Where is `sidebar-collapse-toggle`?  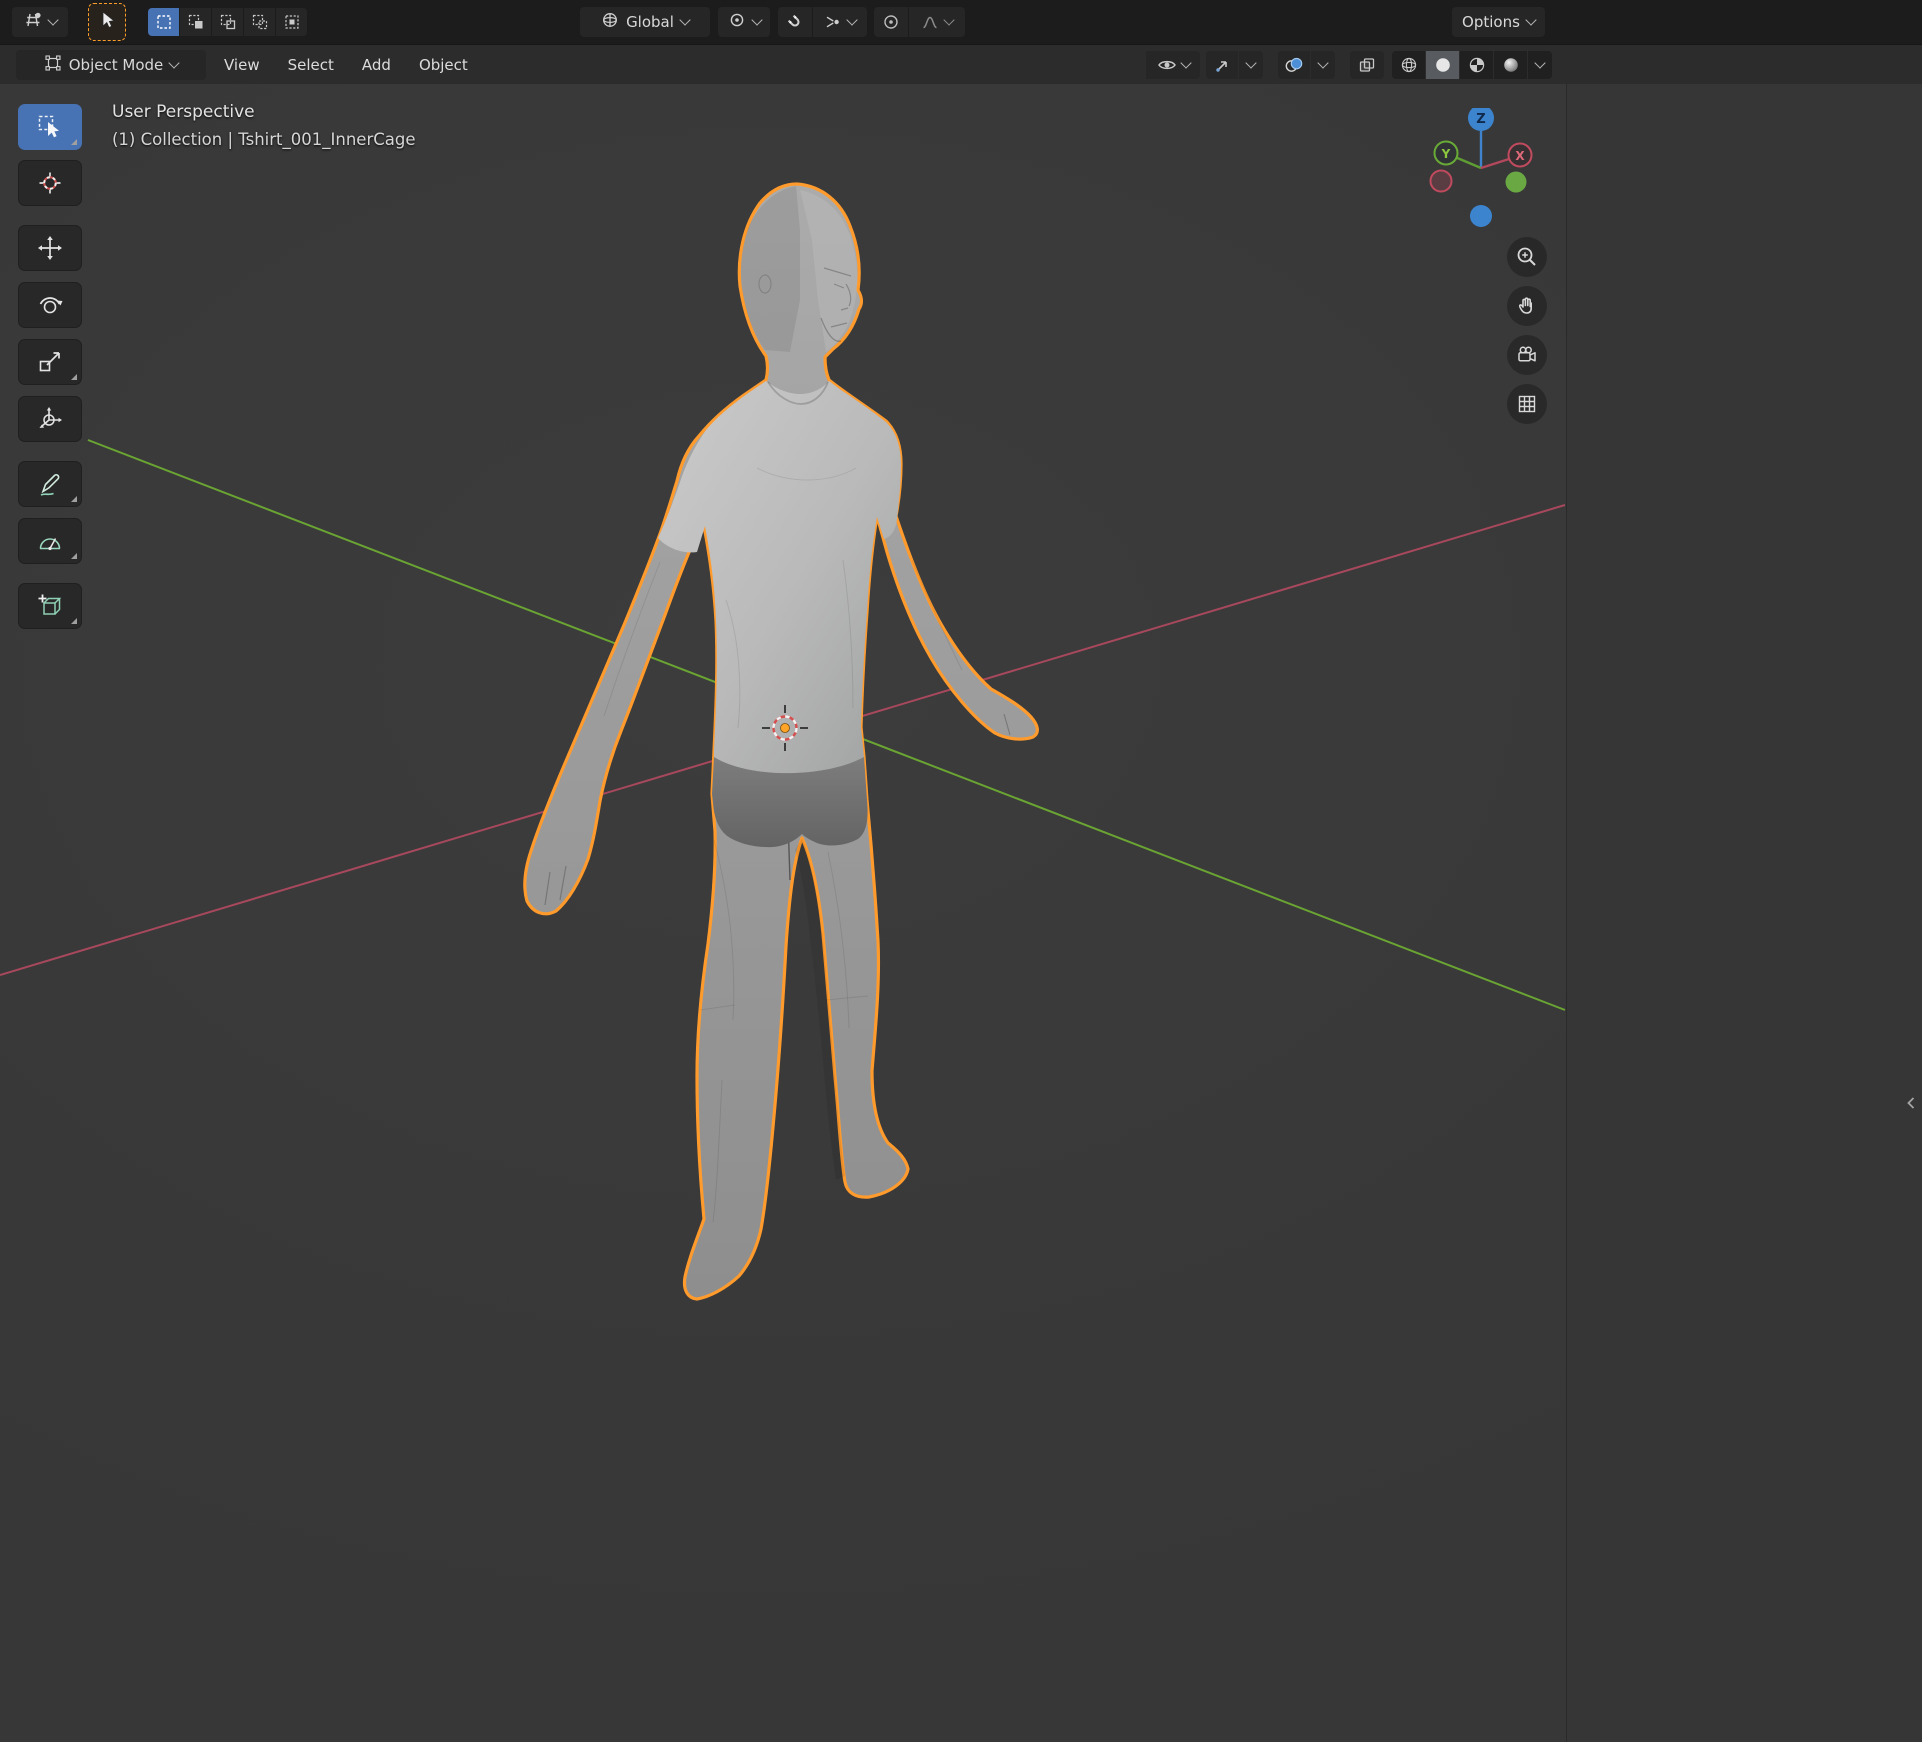 sidebar-collapse-toggle is located at coordinates (1911, 1103).